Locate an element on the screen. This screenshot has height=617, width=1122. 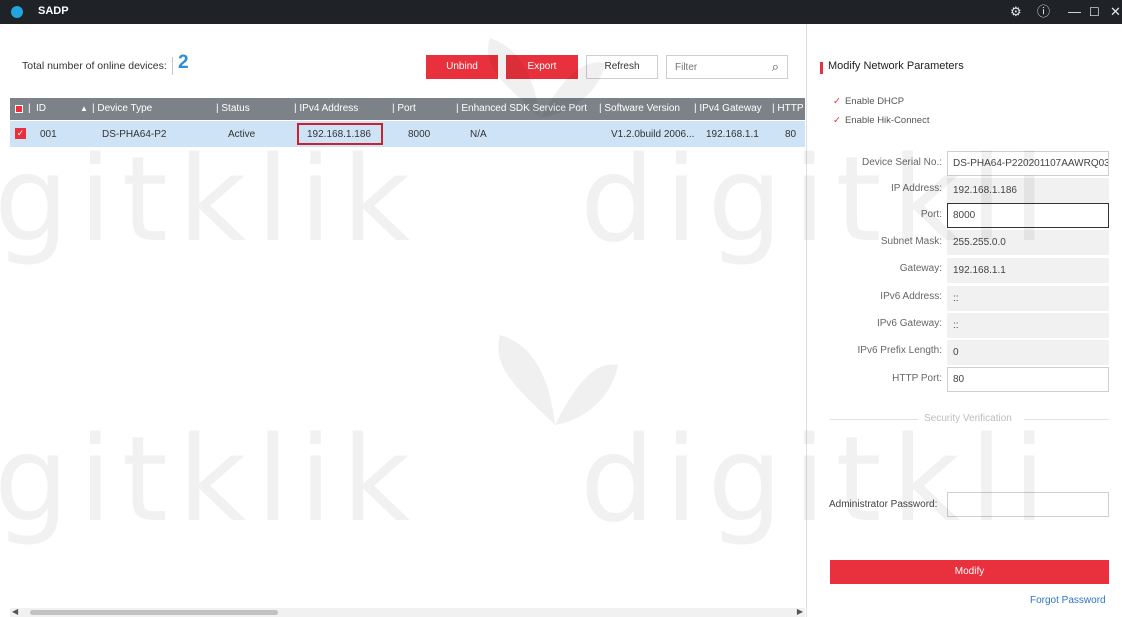
panel-divider is located at coordinates (806, 320).